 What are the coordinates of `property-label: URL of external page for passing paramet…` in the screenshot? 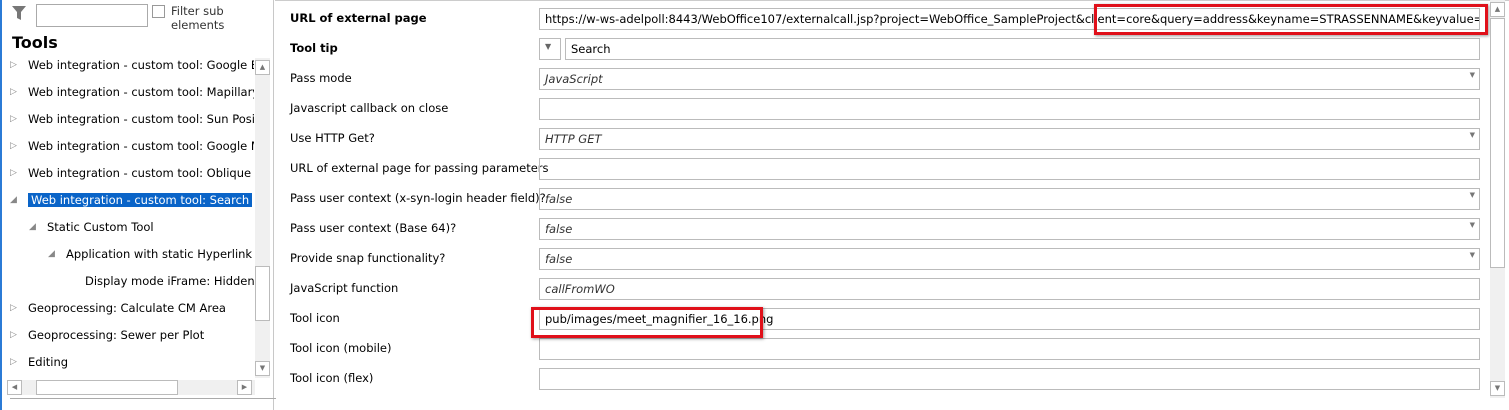 It's located at (419, 168).